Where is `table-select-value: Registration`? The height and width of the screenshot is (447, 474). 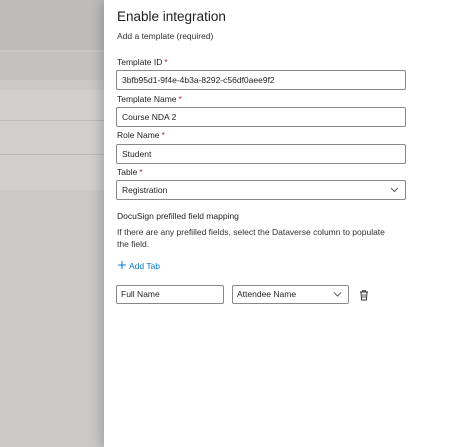 table-select-value: Registration is located at coordinates (145, 190).